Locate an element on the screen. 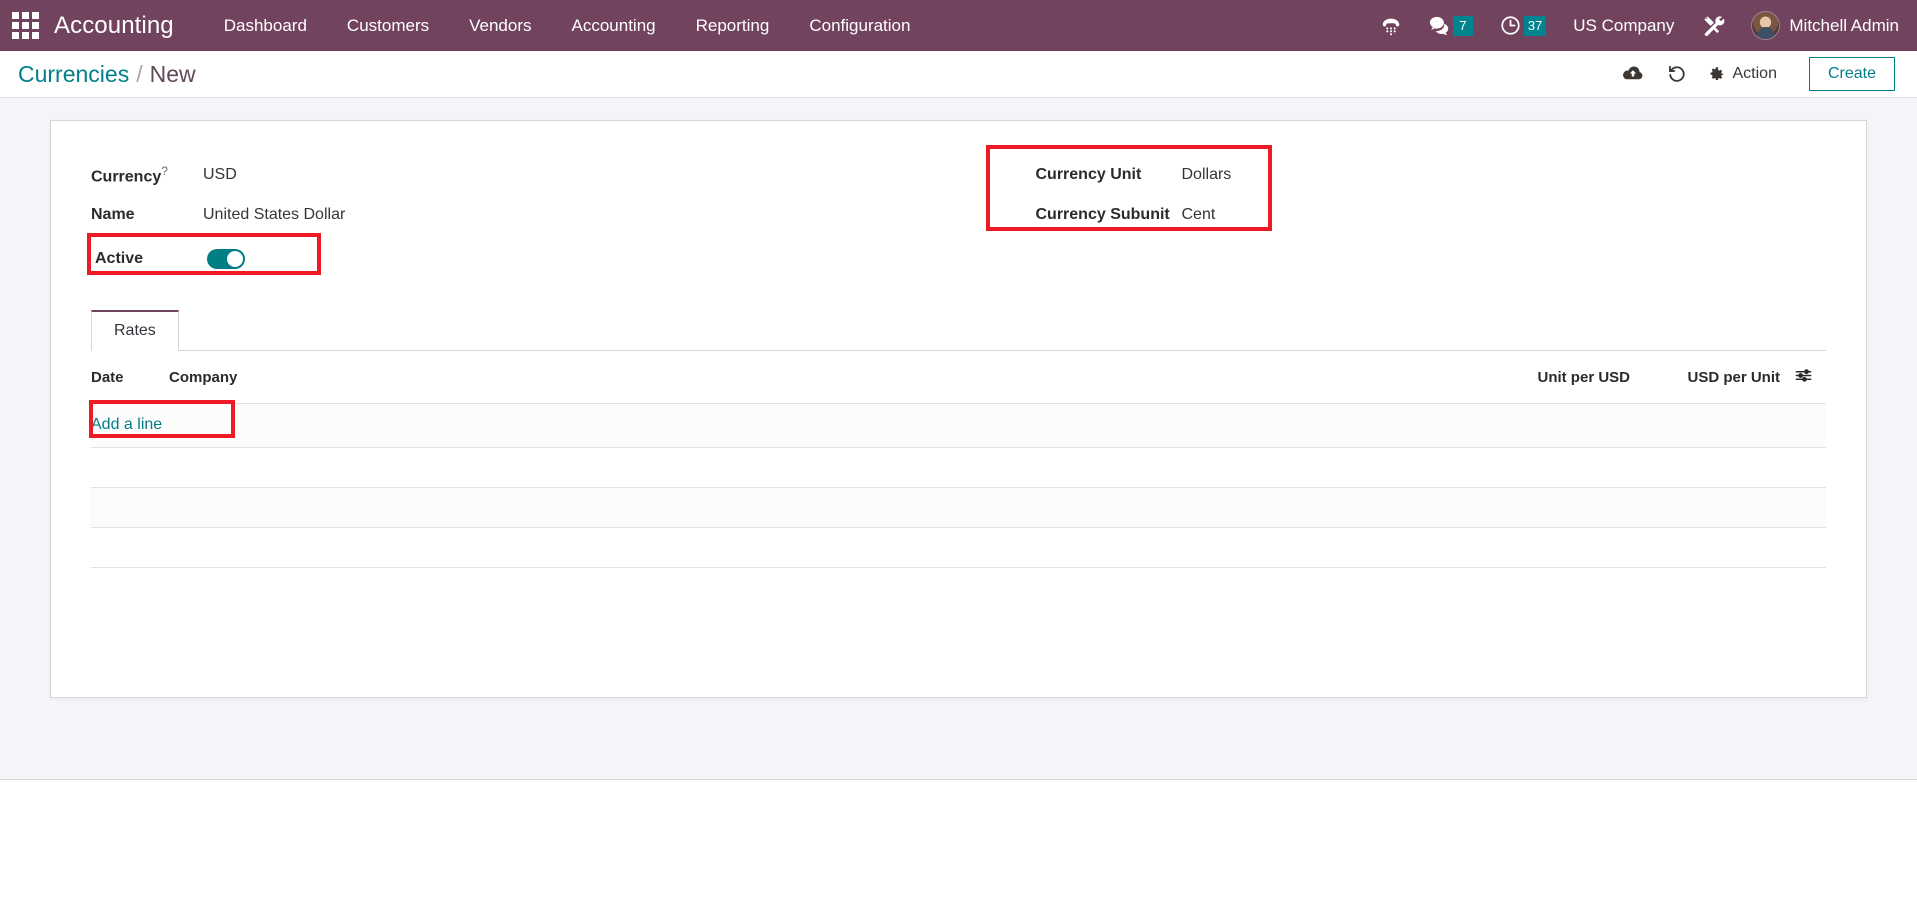  add-a-line-cell: Add a line is located at coordinates (957, 424).